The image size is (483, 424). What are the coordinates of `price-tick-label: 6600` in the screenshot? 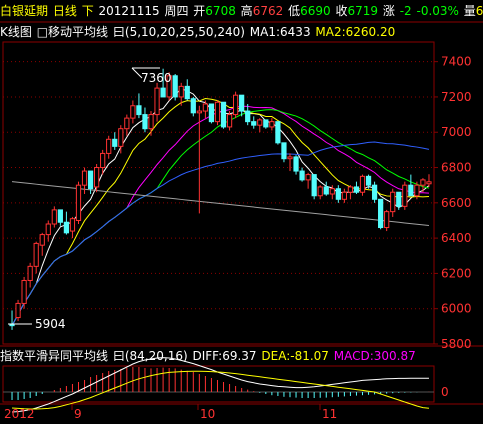 It's located at (456, 203).